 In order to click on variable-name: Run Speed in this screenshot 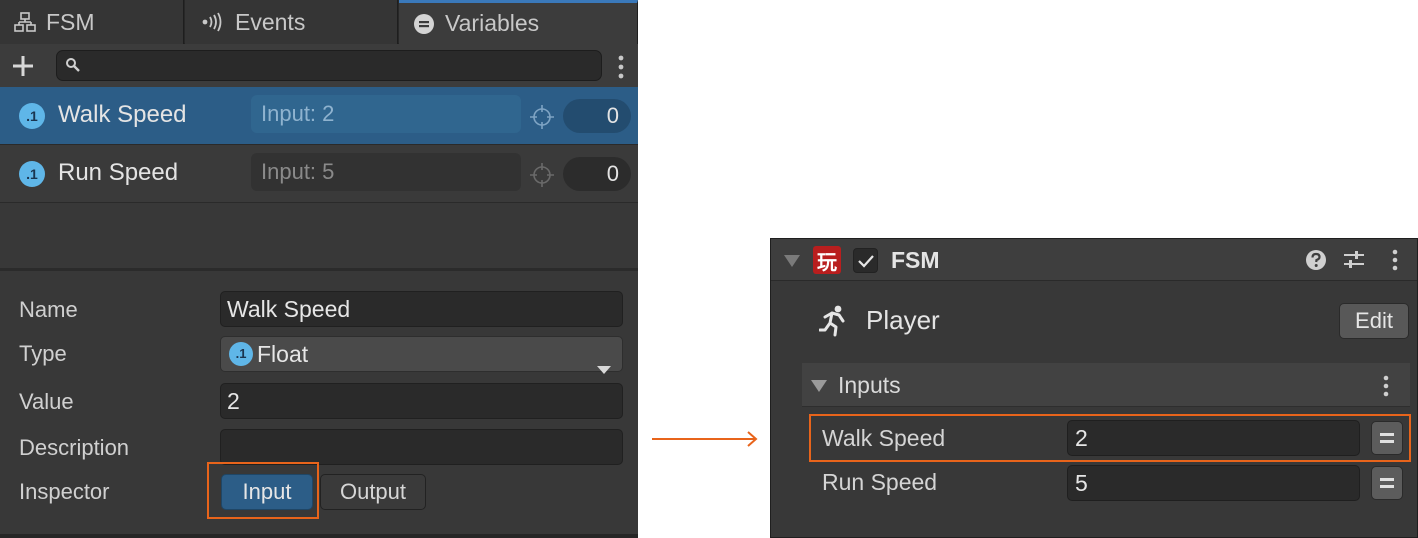, I will do `click(118, 172)`.